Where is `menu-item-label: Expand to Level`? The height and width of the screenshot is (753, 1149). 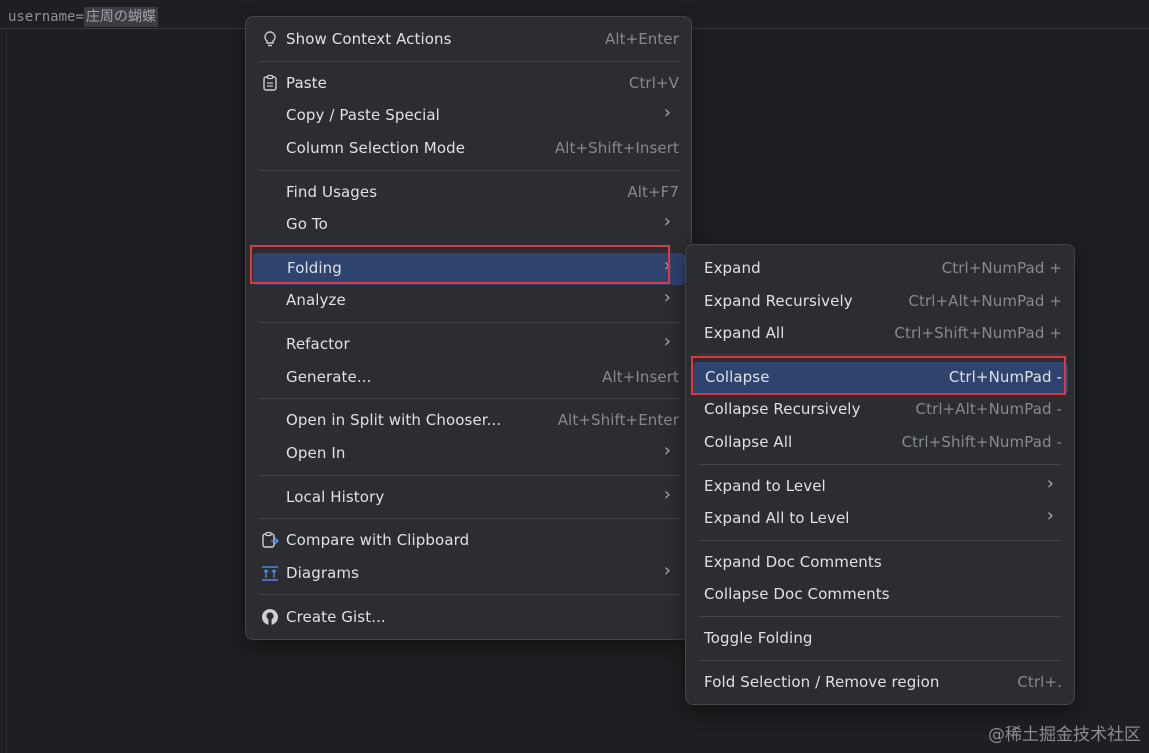 menu-item-label: Expand to Level is located at coordinates (765, 486).